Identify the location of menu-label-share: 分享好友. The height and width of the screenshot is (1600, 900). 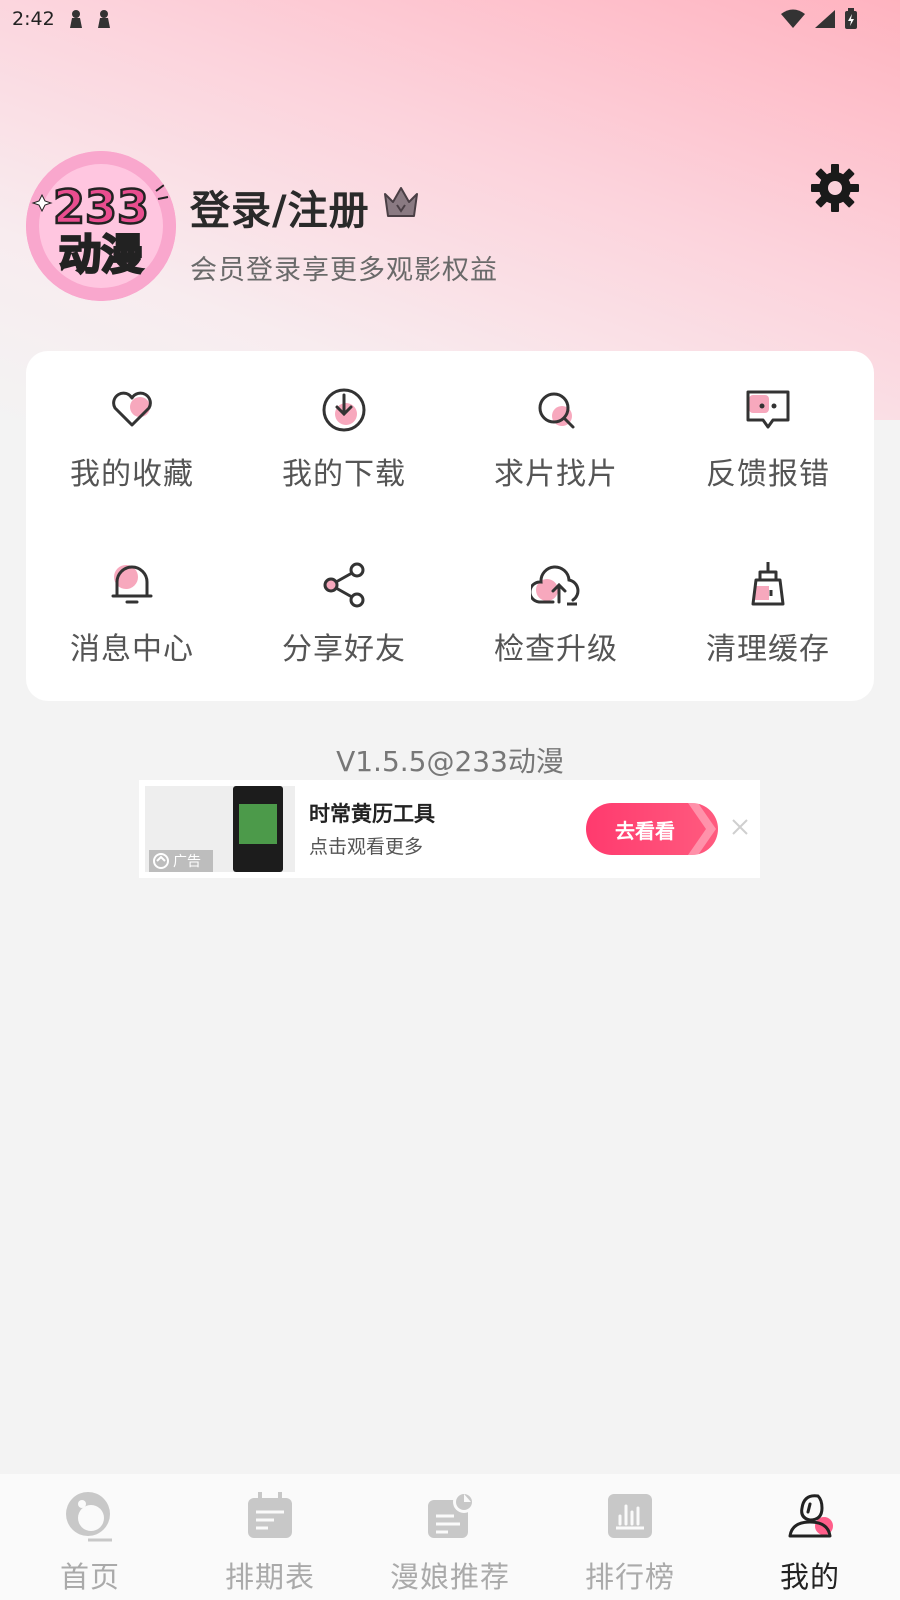
(344, 649).